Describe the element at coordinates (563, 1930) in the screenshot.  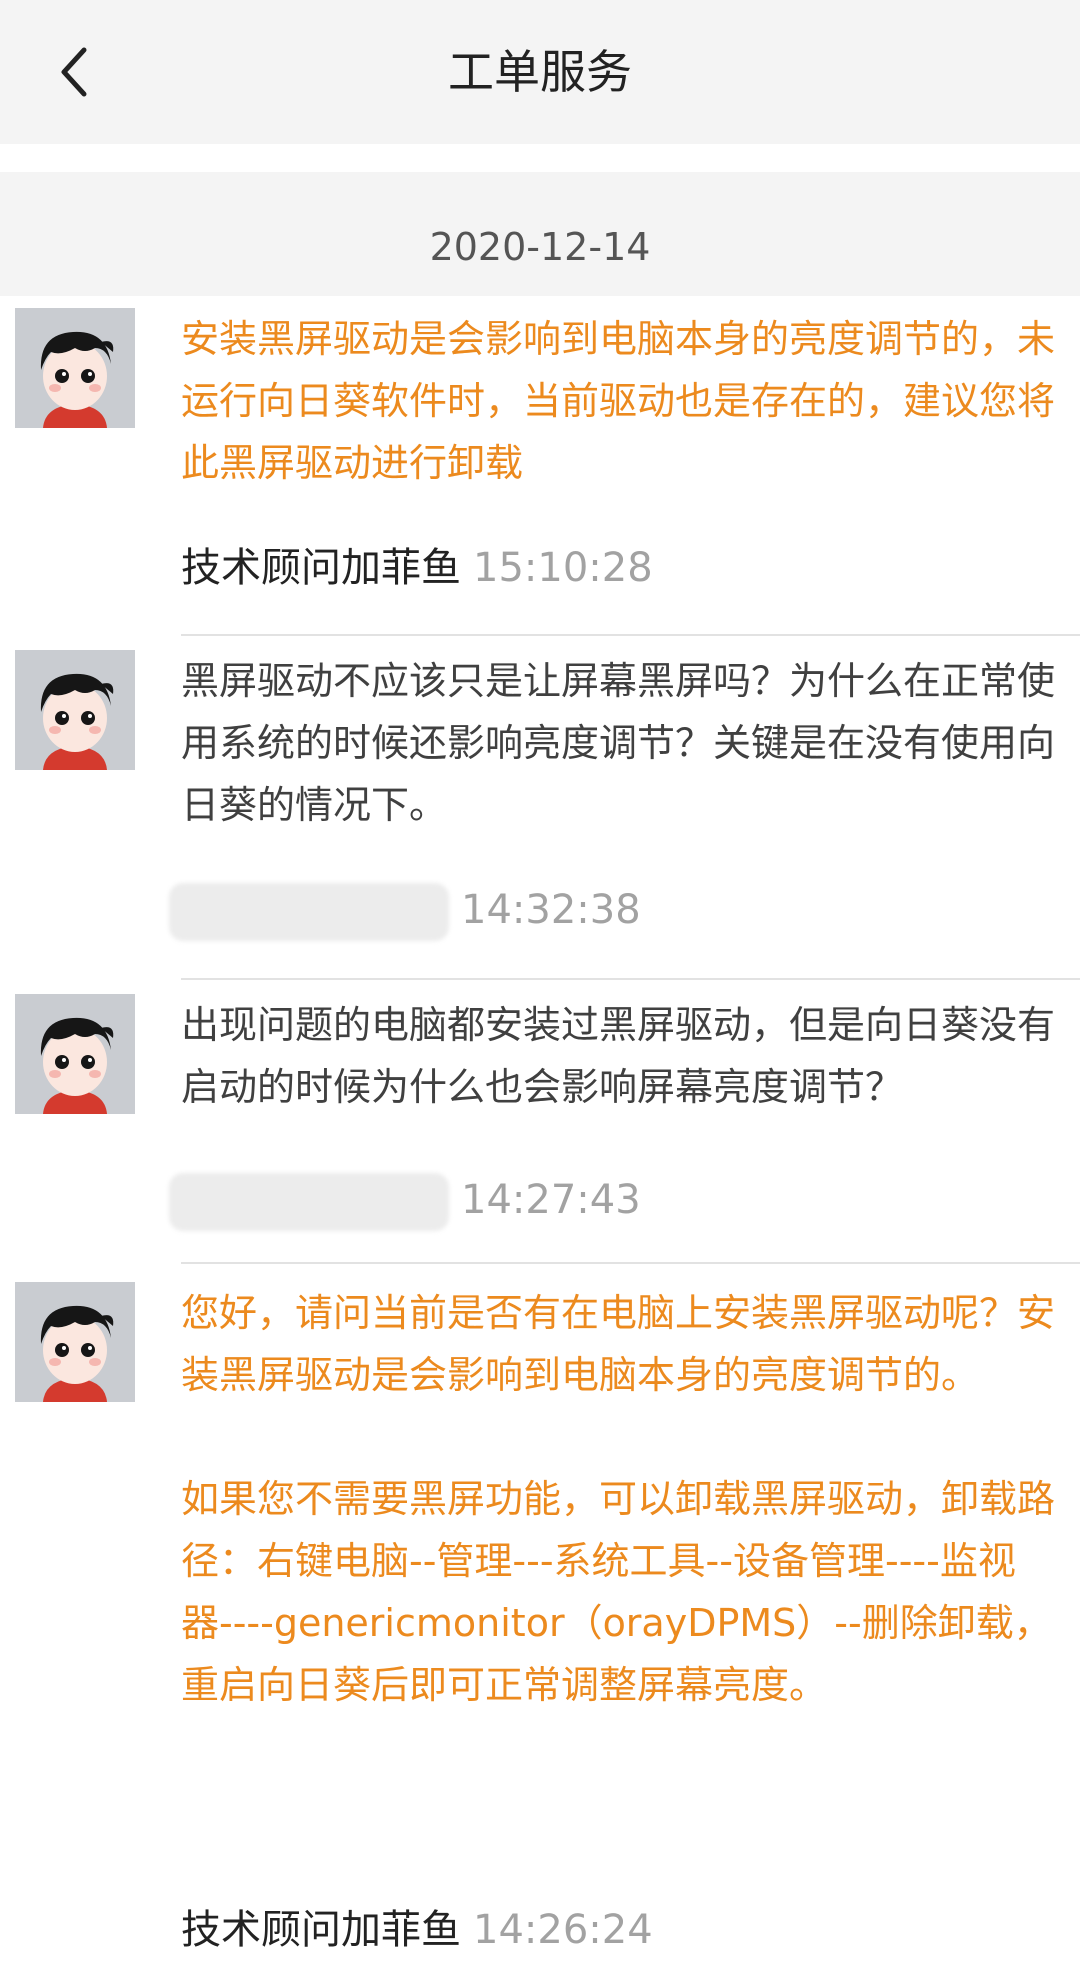
I see `message-time: 14:26:24` at that location.